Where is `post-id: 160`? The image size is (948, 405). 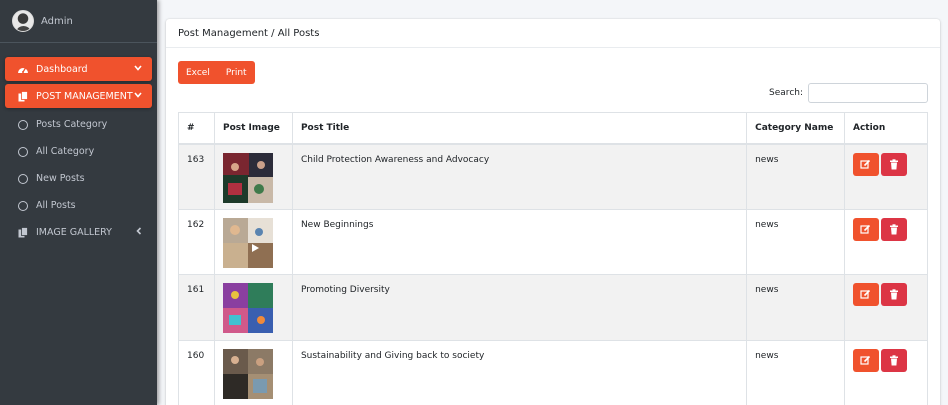
post-id: 160 is located at coordinates (196, 372).